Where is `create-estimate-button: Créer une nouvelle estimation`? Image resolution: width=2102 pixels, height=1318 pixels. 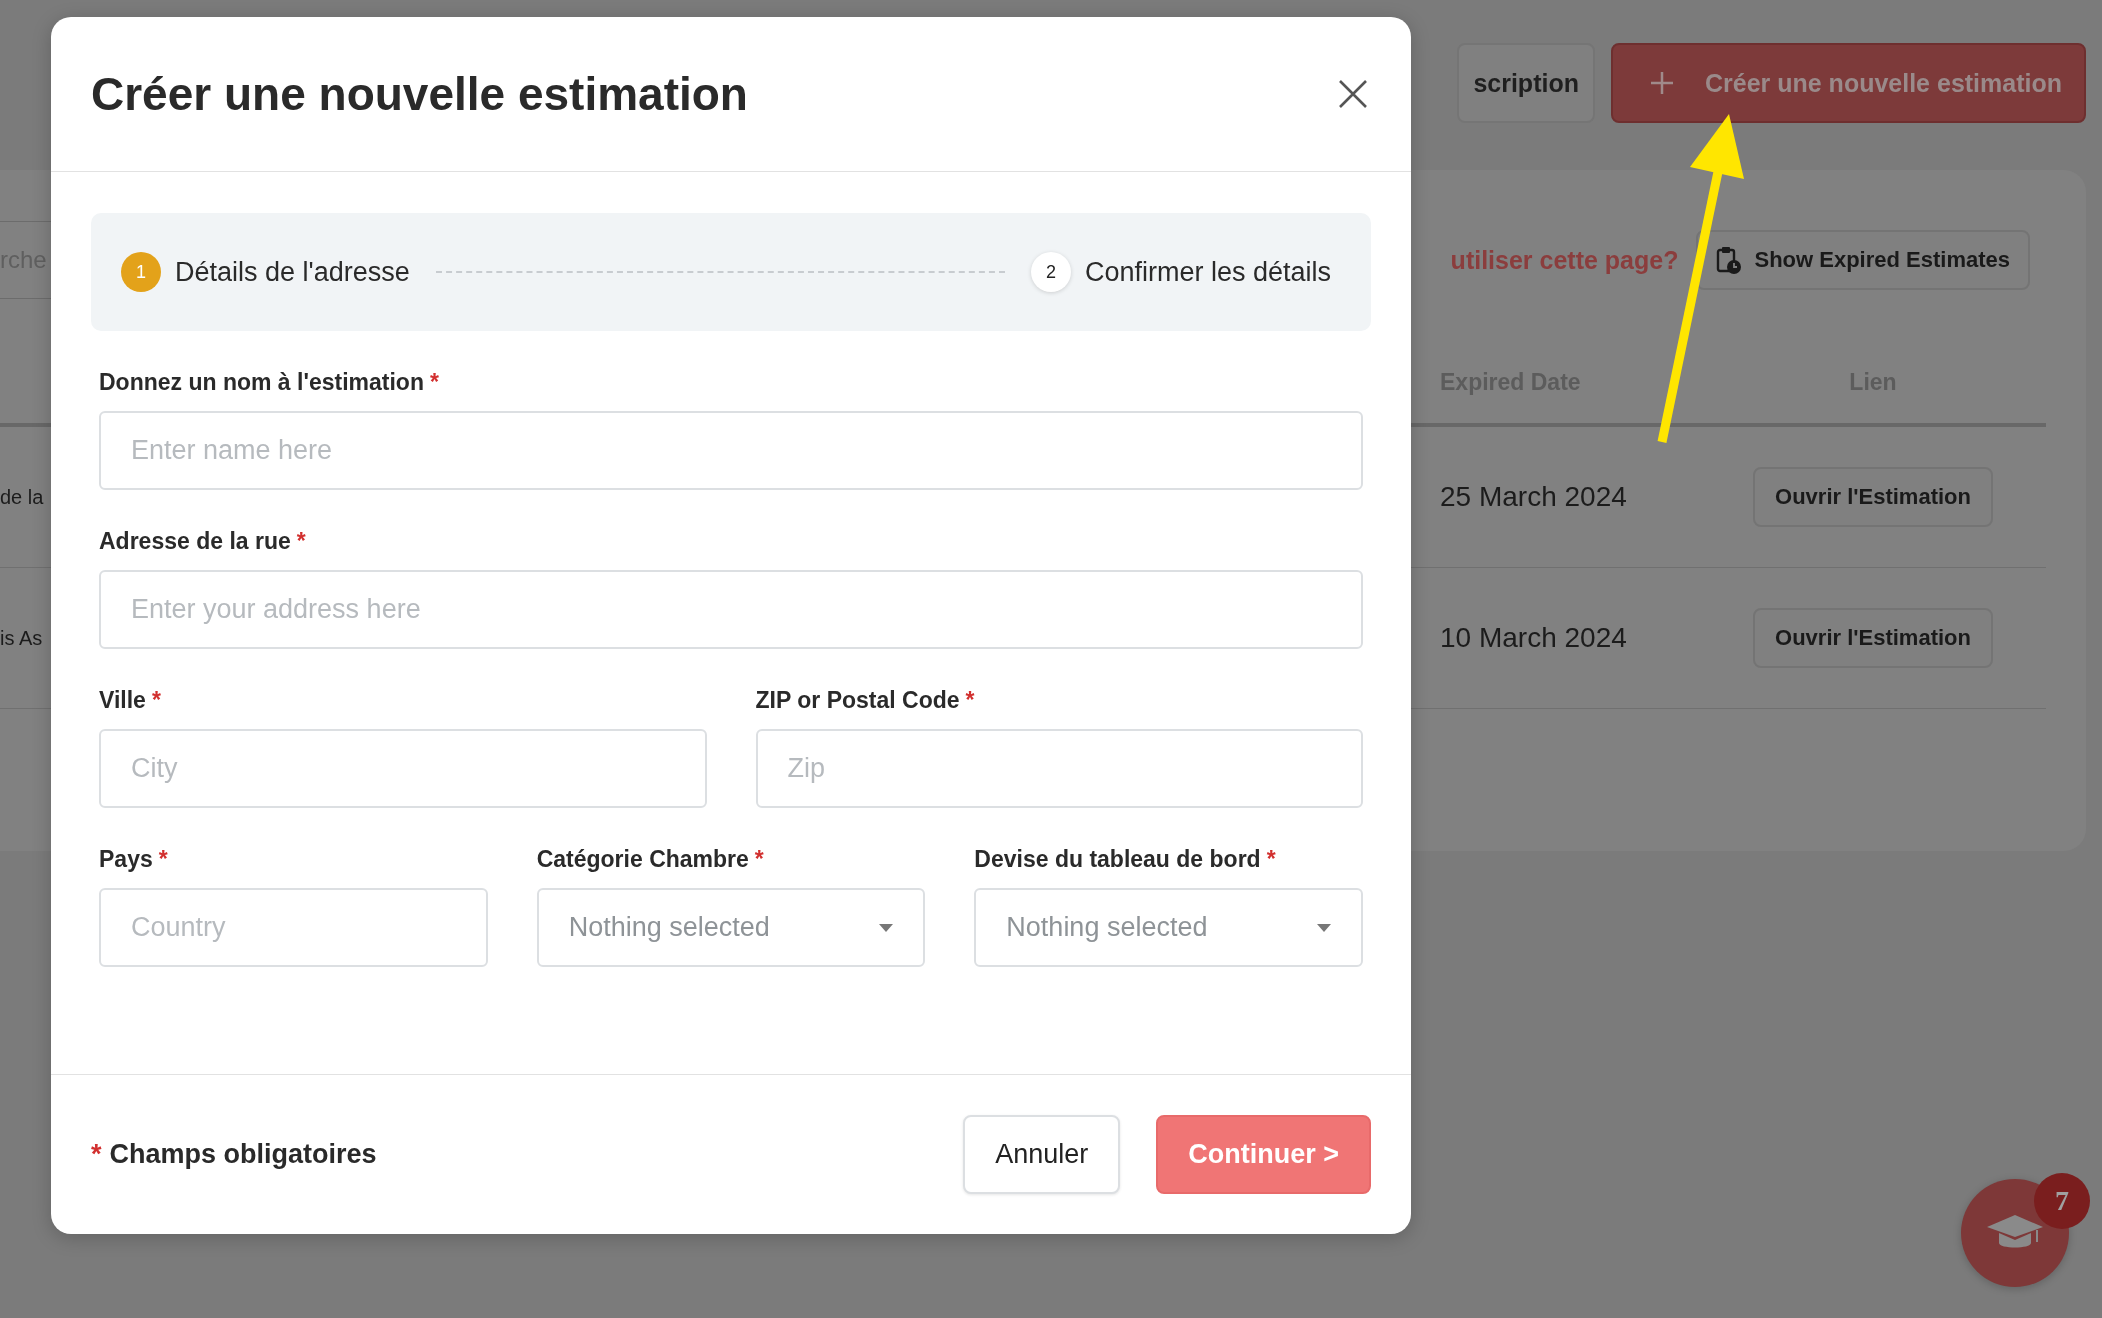
create-estimate-button: Créer une nouvelle estimation is located at coordinates (1848, 83).